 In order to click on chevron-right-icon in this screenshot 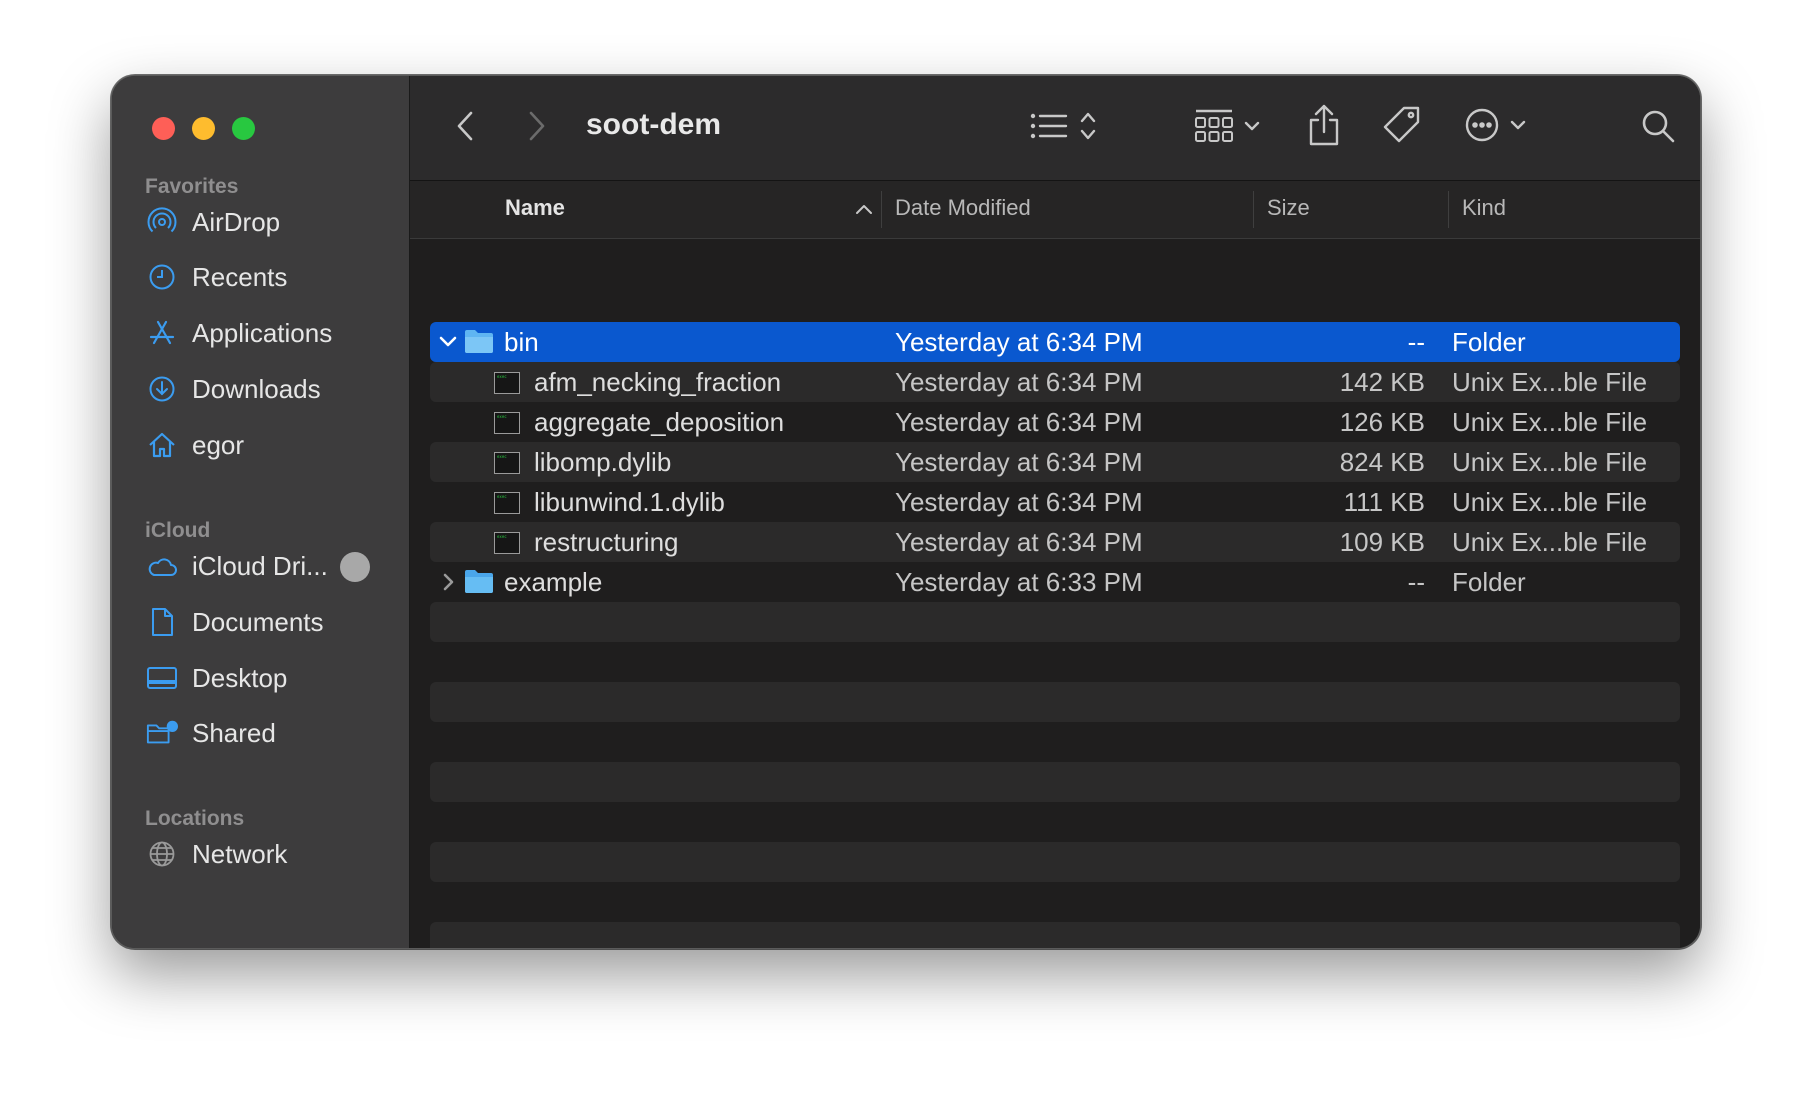, I will do `click(537, 128)`.